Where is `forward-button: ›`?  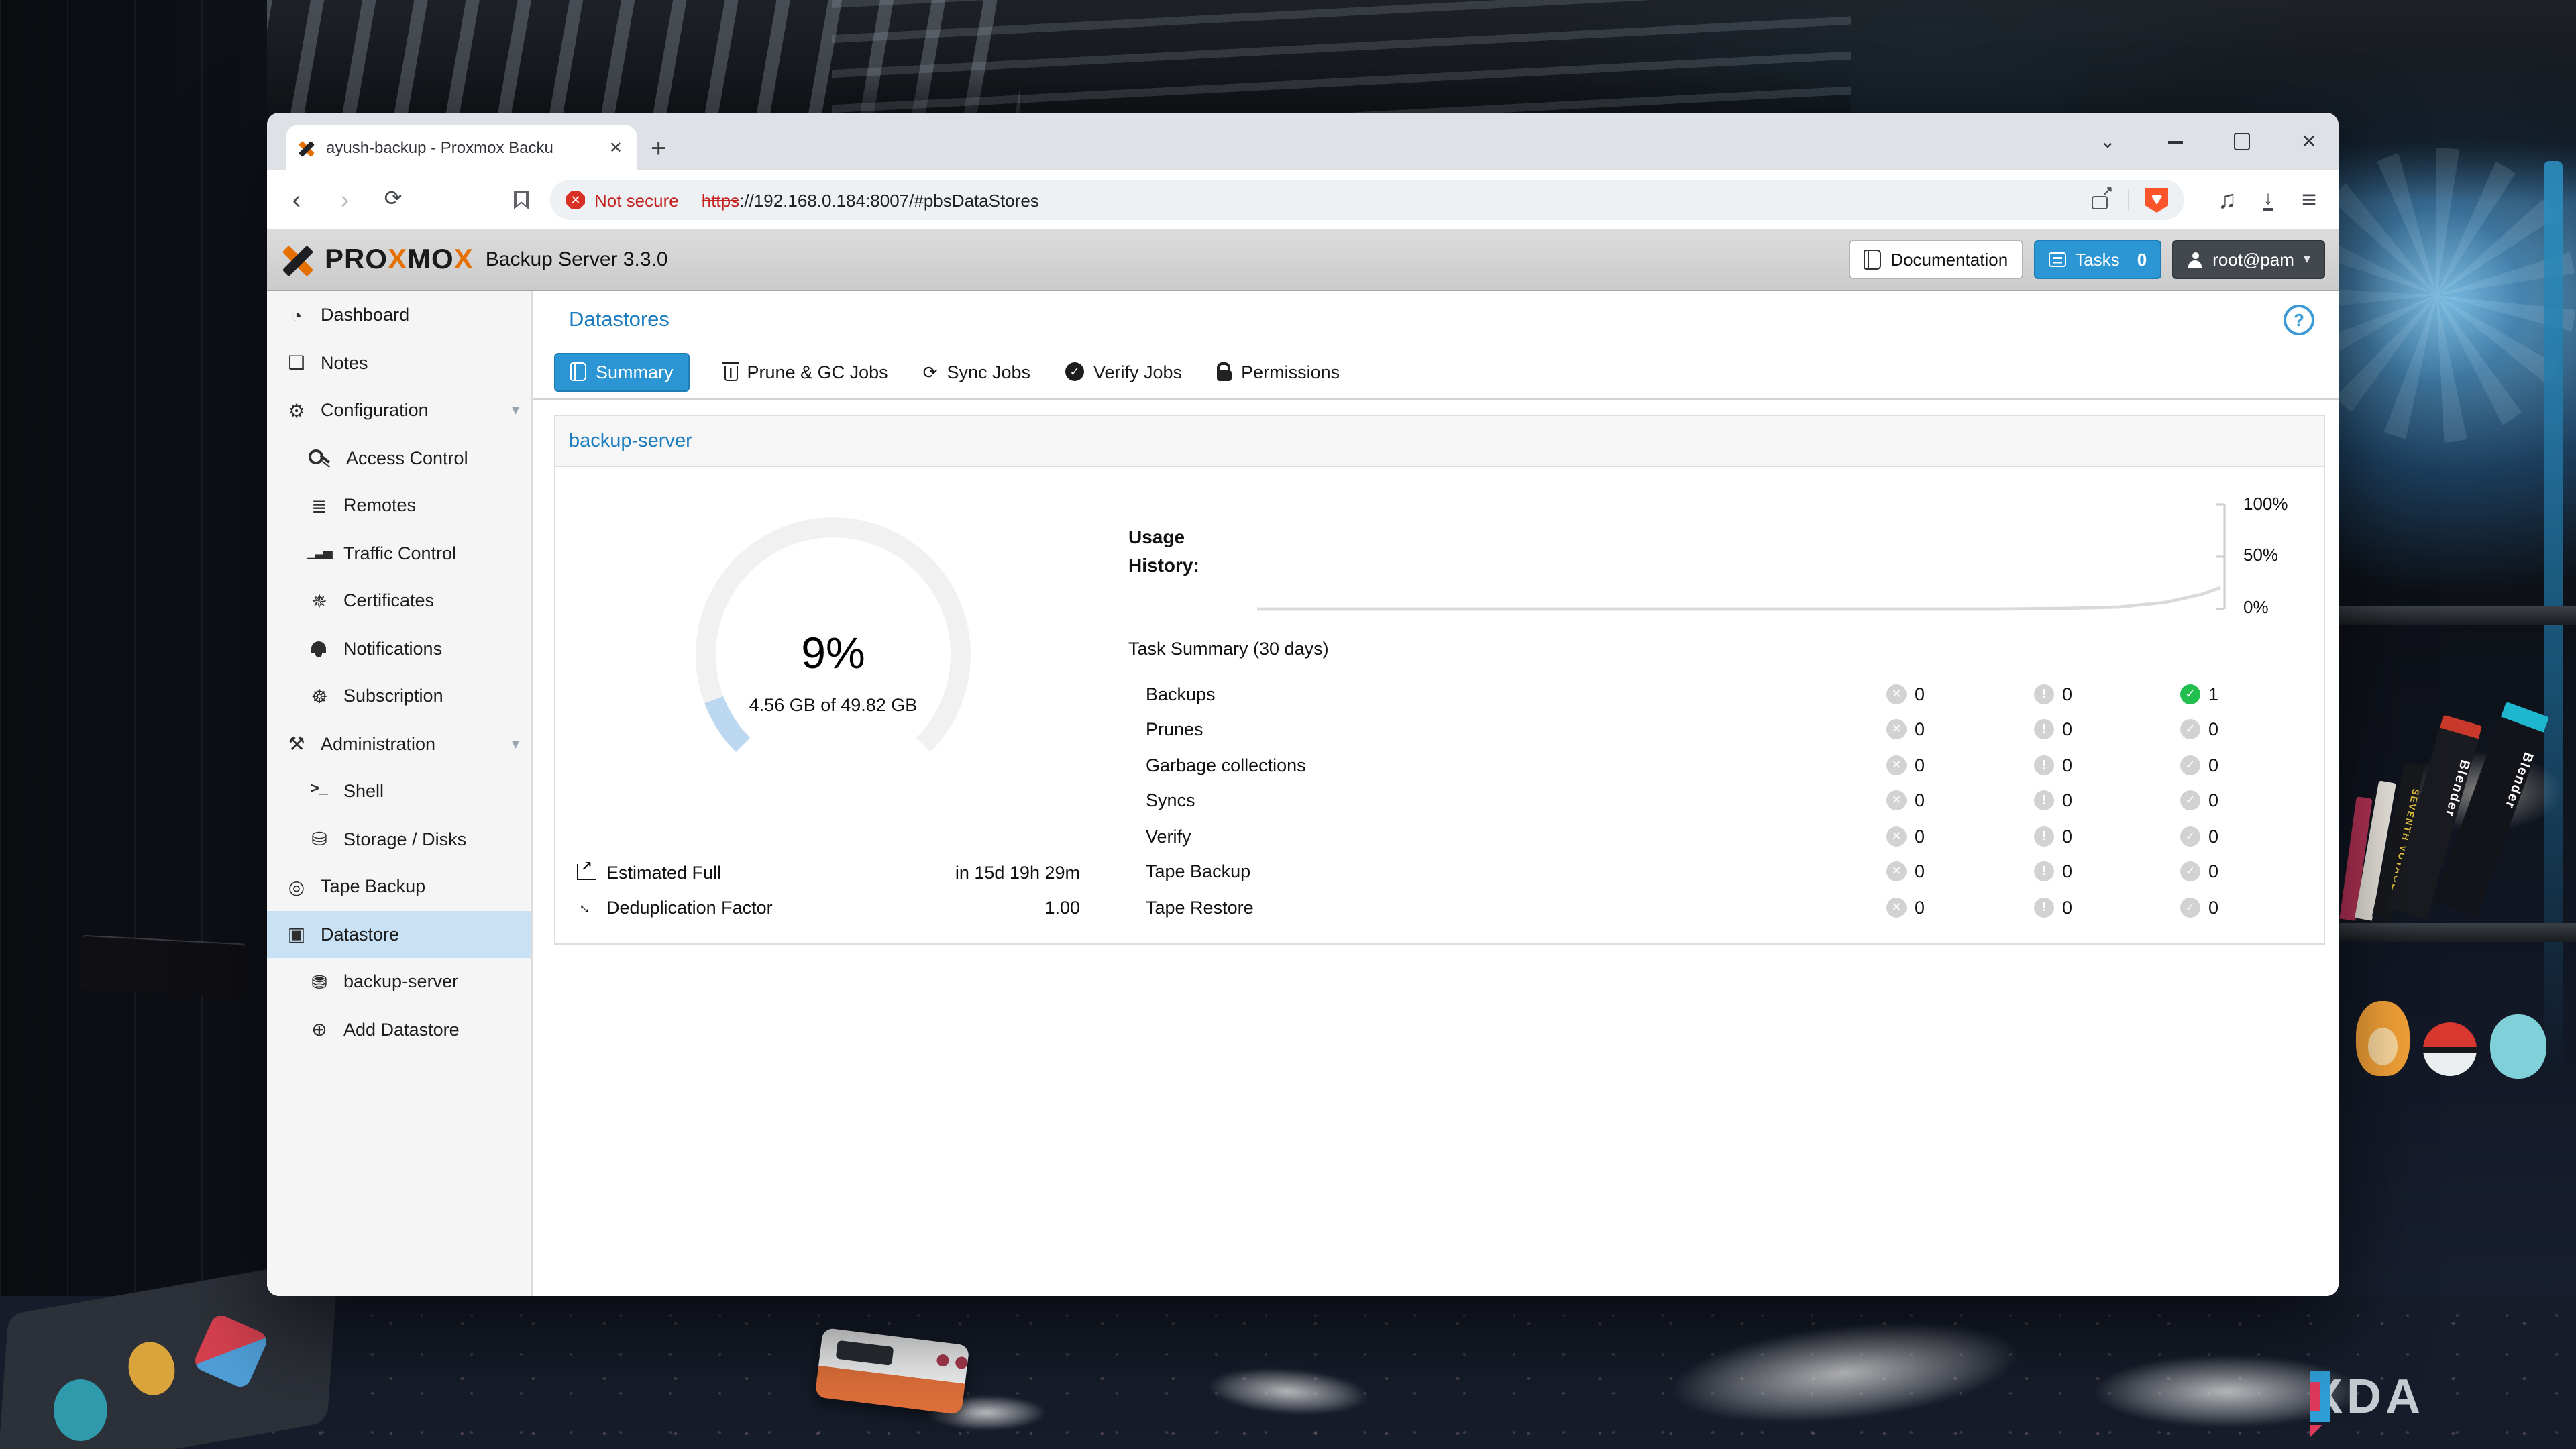
forward-button: › is located at coordinates (344, 200).